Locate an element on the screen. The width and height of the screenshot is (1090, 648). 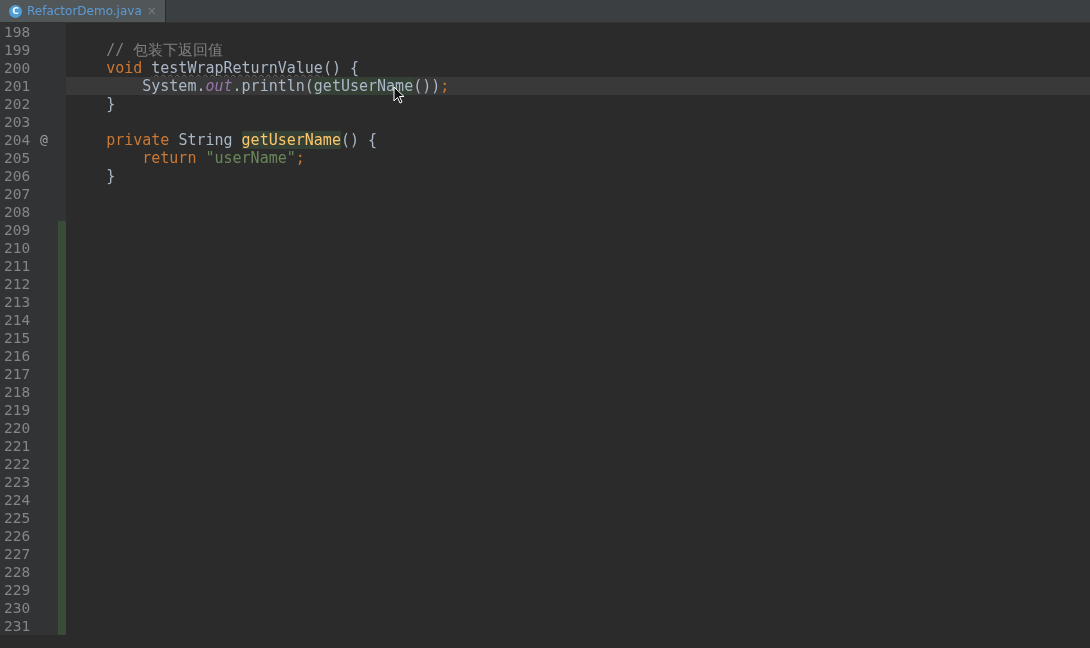
method-name: testWrapReturnValue is located at coordinates (237, 68).